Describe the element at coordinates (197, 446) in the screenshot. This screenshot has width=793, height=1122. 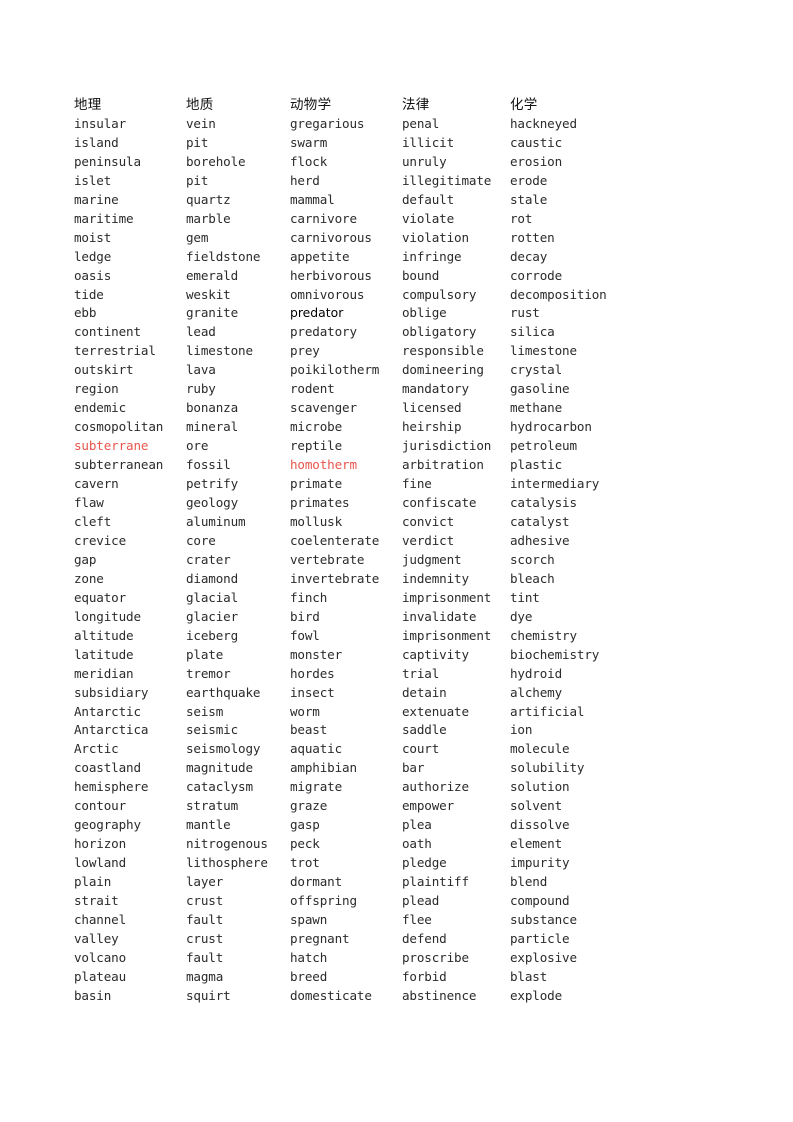
I see `word-cell-geology: ore` at that location.